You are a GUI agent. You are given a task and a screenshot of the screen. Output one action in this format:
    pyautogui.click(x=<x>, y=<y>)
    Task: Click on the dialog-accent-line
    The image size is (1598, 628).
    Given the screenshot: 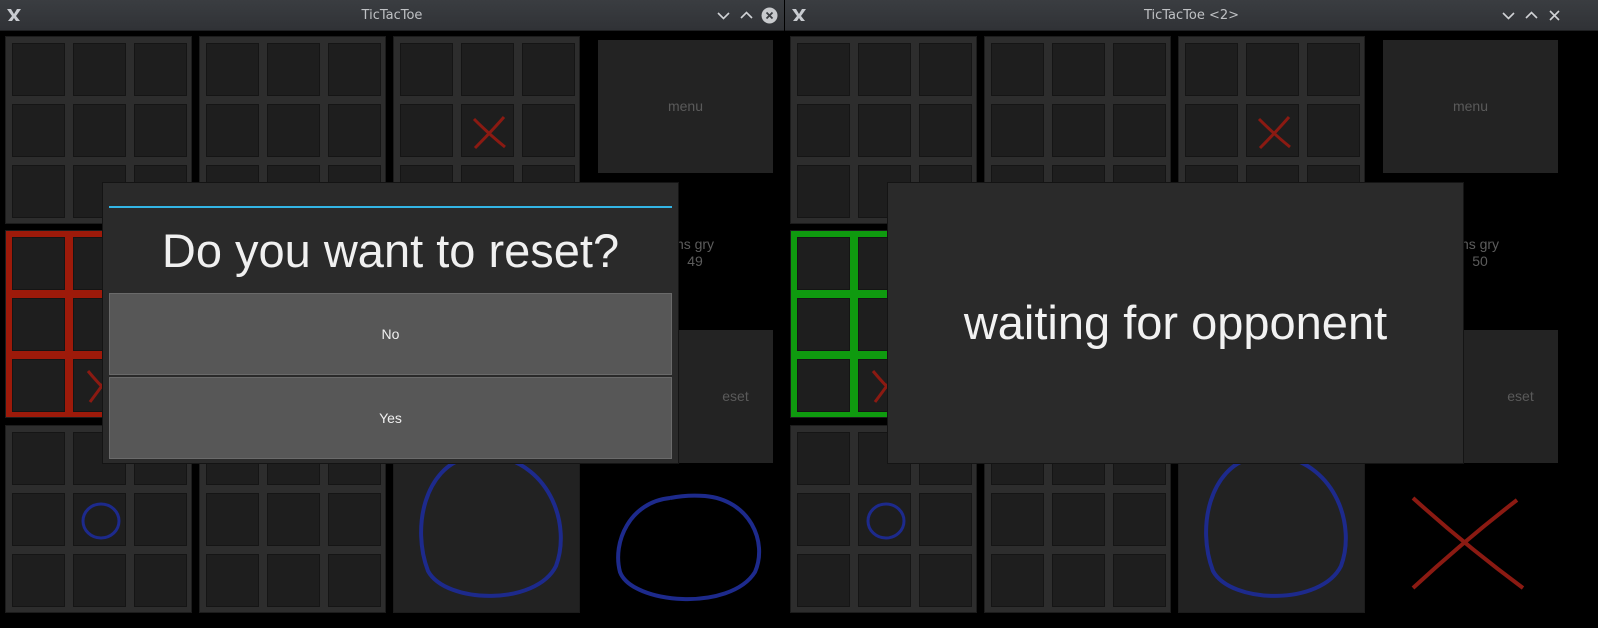 What is the action you would take?
    pyautogui.click(x=390, y=207)
    